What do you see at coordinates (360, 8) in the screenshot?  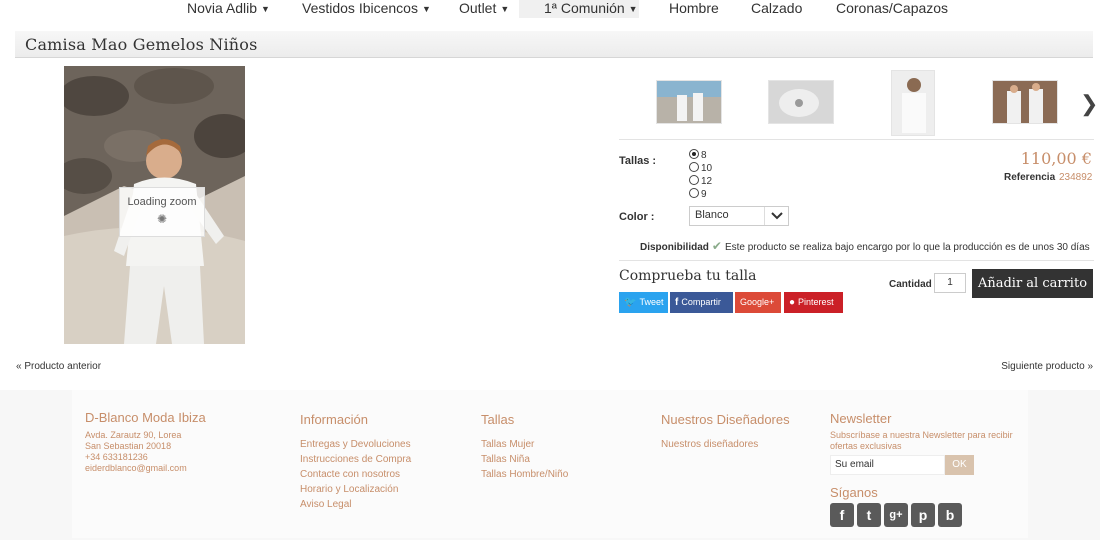 I see `nav-label: Vestidos Ibicencos` at bounding box center [360, 8].